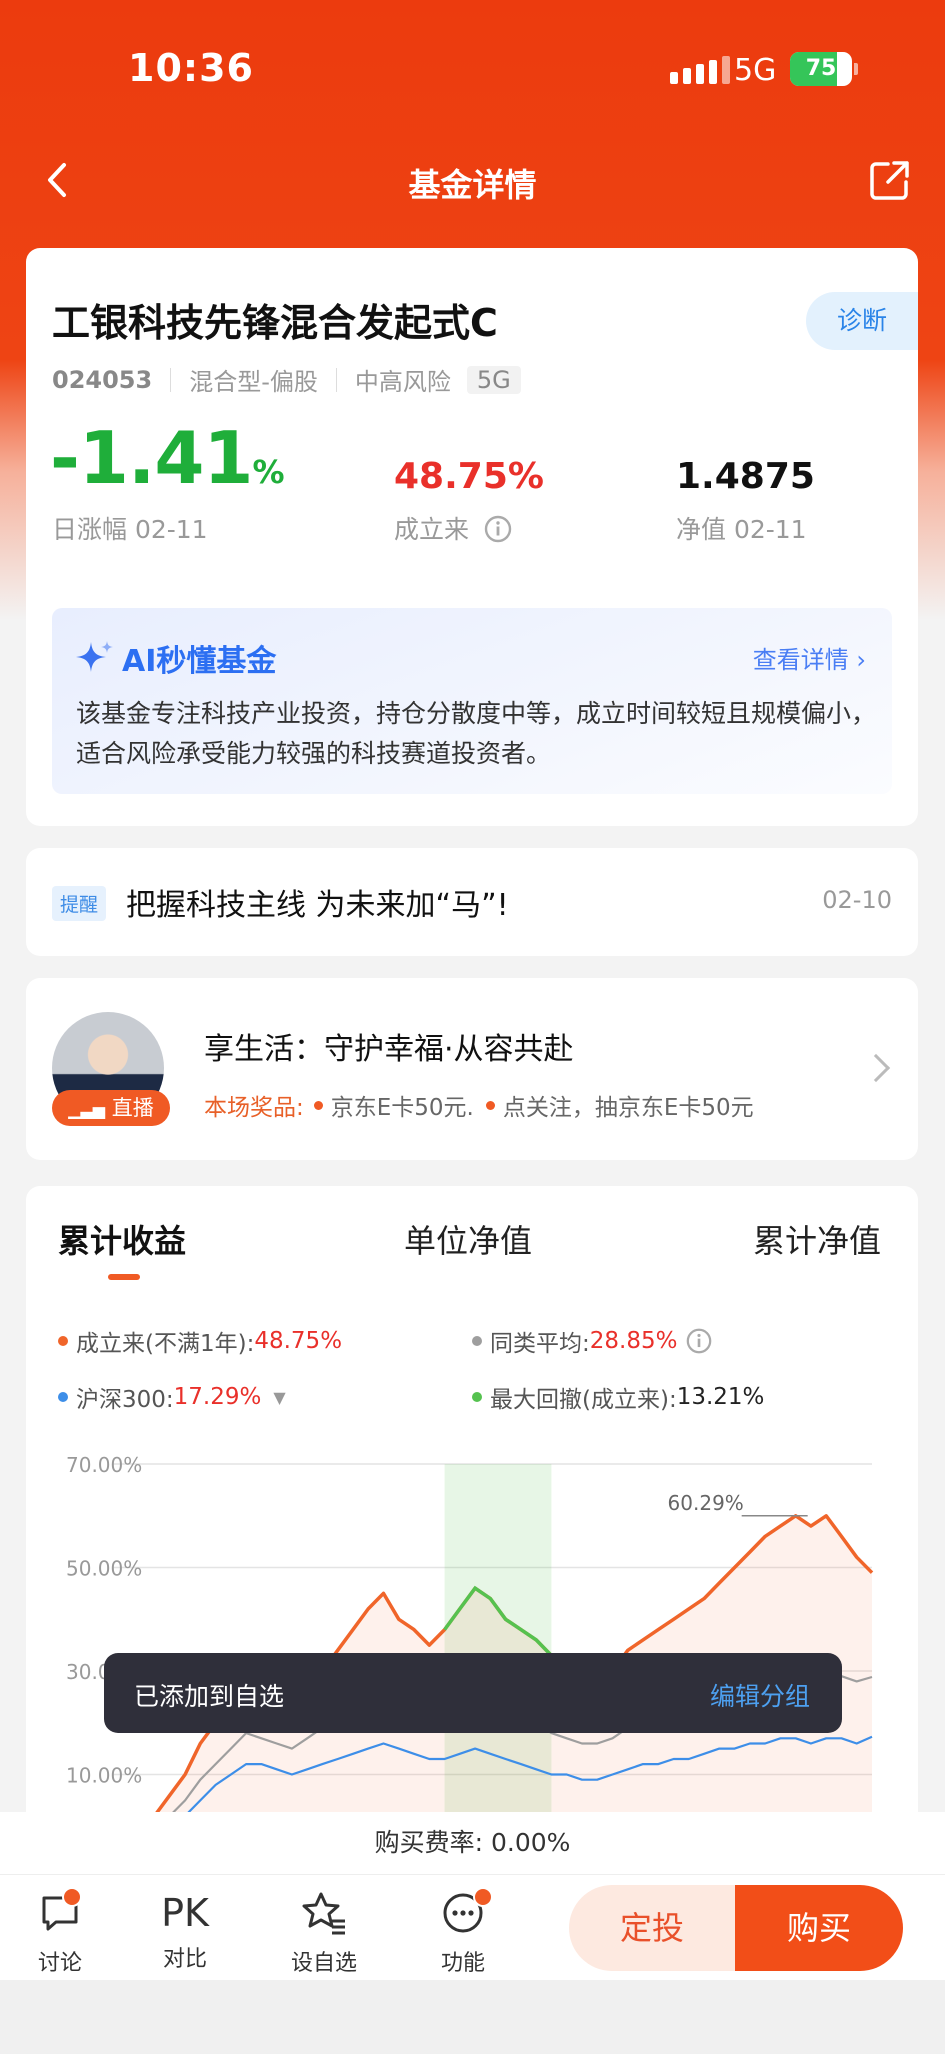 The width and height of the screenshot is (945, 2054). Describe the element at coordinates (583, 1400) in the screenshot. I see `legend-drawdown-label: 最大回撤(成立来):` at that location.